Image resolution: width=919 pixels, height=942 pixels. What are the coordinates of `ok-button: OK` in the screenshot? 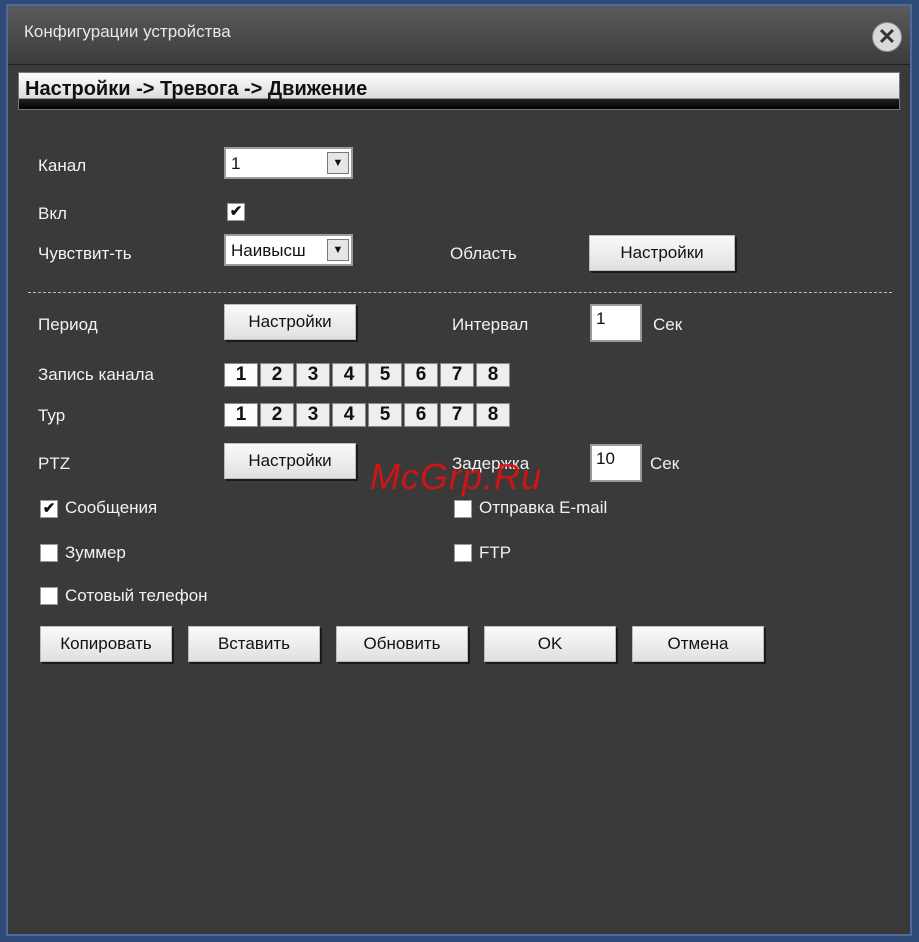 It's located at (550, 644).